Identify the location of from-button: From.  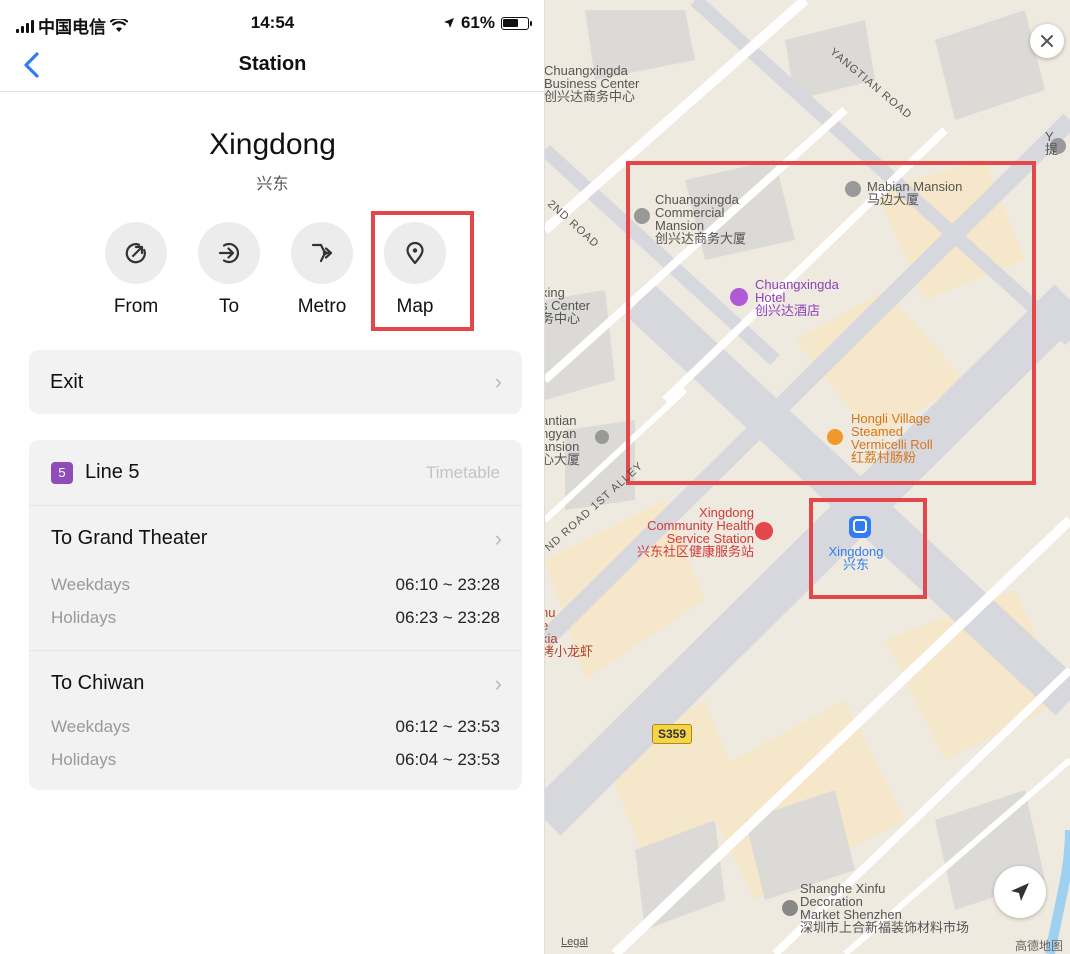
(136, 270).